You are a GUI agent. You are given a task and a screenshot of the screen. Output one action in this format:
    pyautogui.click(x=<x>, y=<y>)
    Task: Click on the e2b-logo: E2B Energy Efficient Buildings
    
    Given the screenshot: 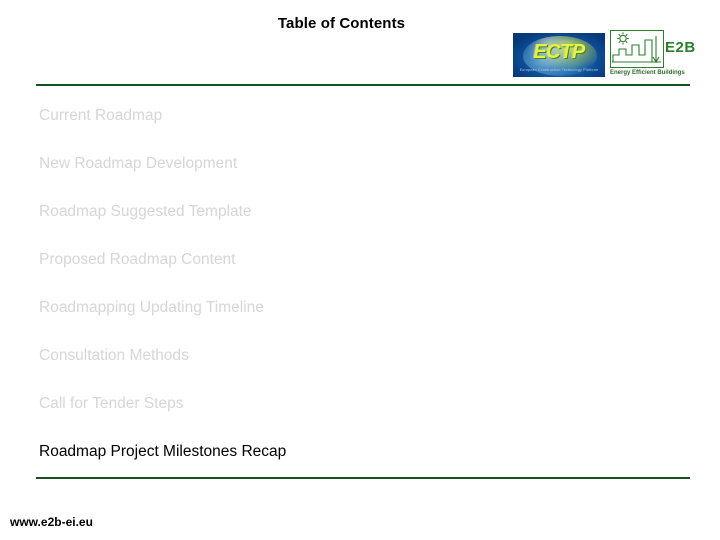 What is the action you would take?
    pyautogui.click(x=656, y=56)
    